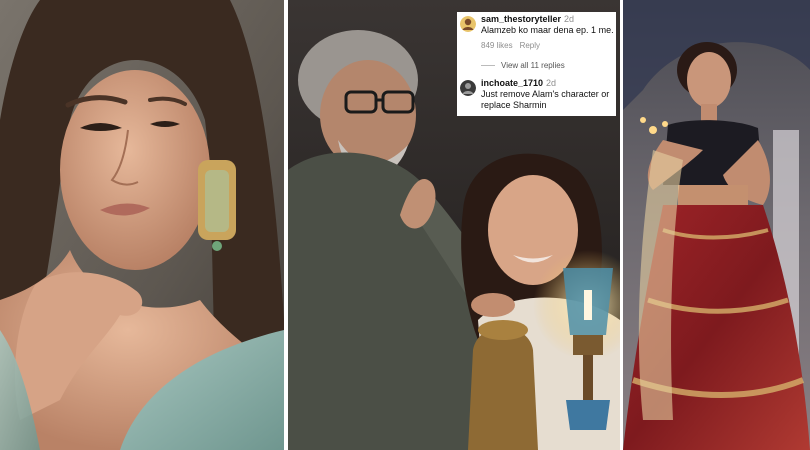 This screenshot has height=450, width=810. I want to click on comment-username: sam_thestoryteller, so click(521, 19).